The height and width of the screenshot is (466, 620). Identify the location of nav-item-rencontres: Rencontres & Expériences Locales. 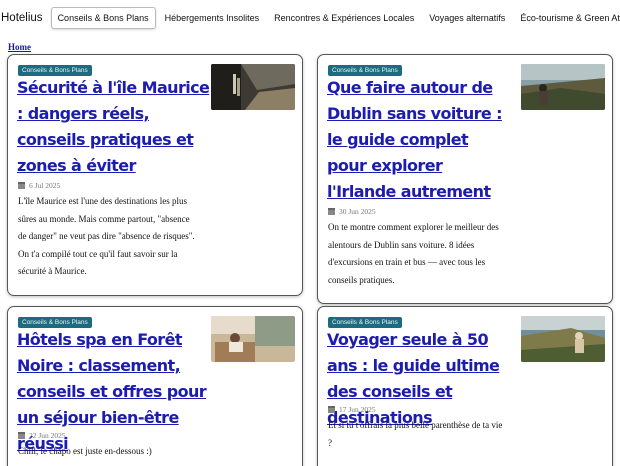
(344, 18).